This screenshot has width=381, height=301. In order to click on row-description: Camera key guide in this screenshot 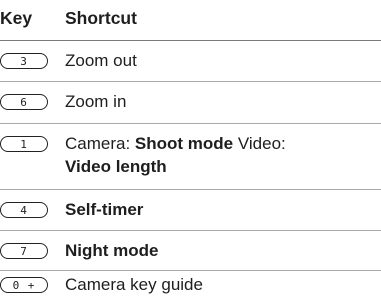, I will do `click(134, 284)`.